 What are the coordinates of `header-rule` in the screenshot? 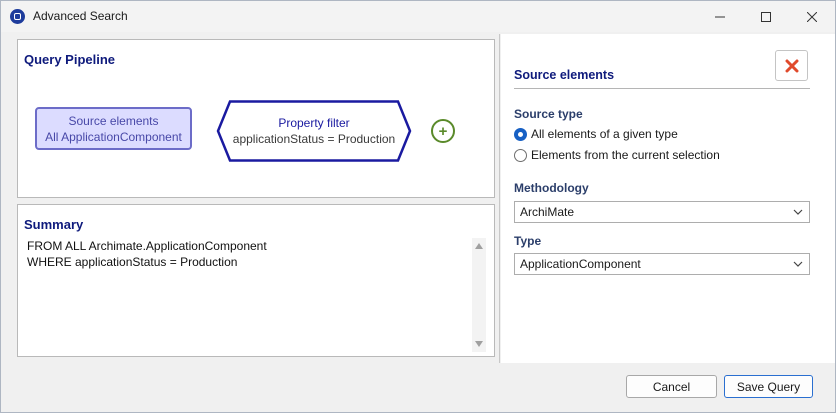 It's located at (662, 88).